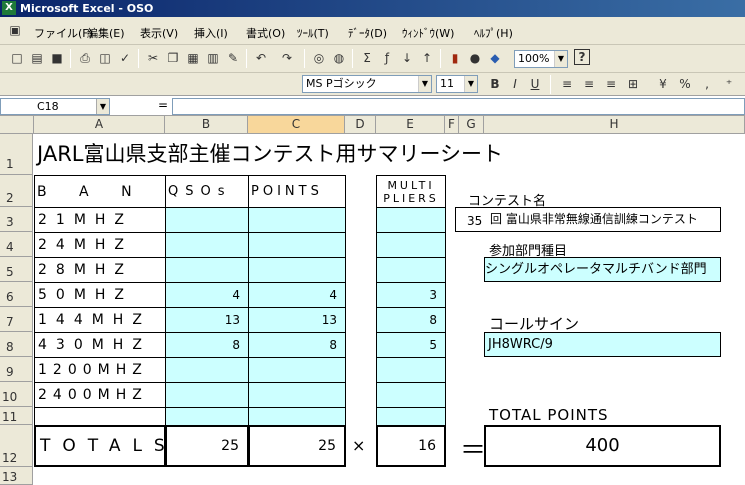 The height and width of the screenshot is (485, 745). What do you see at coordinates (100, 416) in the screenshot?
I see `band-cell` at bounding box center [100, 416].